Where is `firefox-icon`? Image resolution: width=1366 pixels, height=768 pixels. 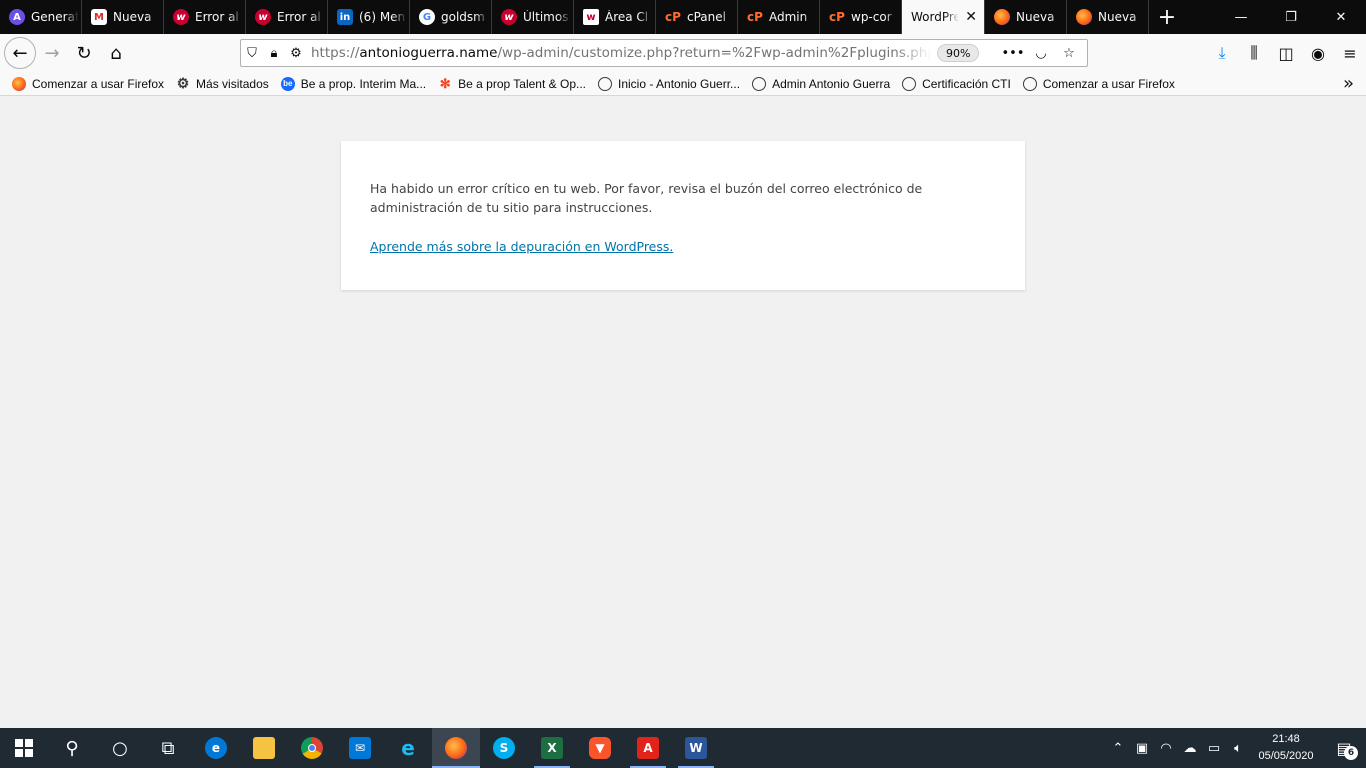 firefox-icon is located at coordinates (1084, 17).